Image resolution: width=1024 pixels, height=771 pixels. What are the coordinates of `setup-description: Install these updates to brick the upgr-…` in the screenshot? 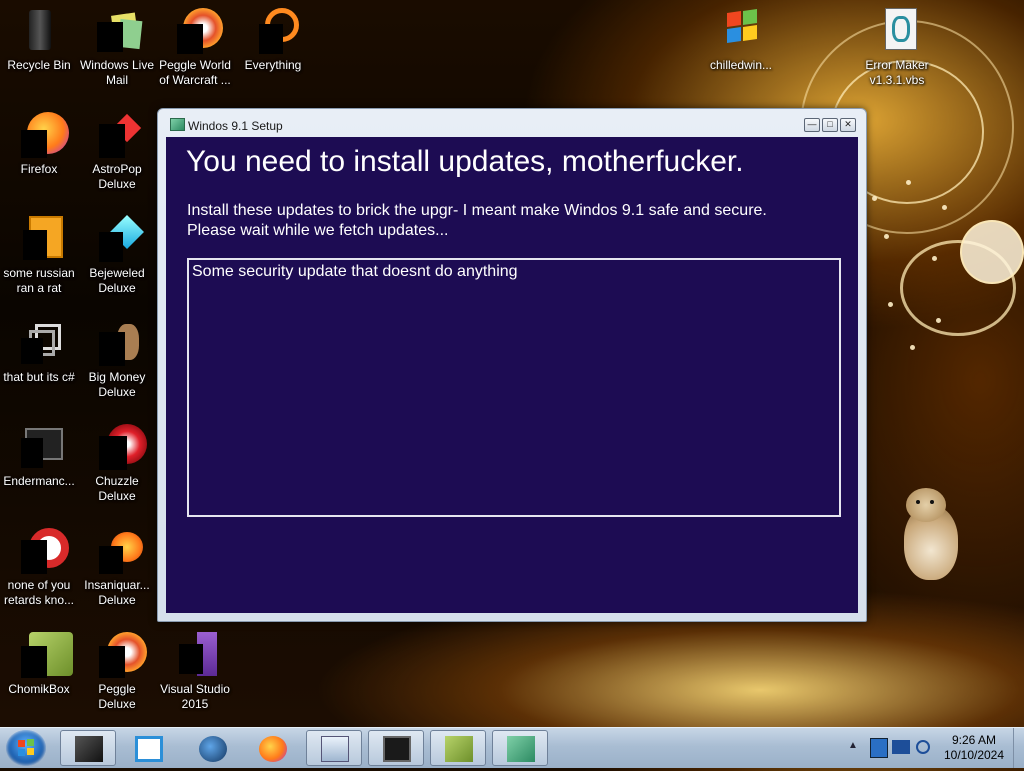 It's located at (477, 221).